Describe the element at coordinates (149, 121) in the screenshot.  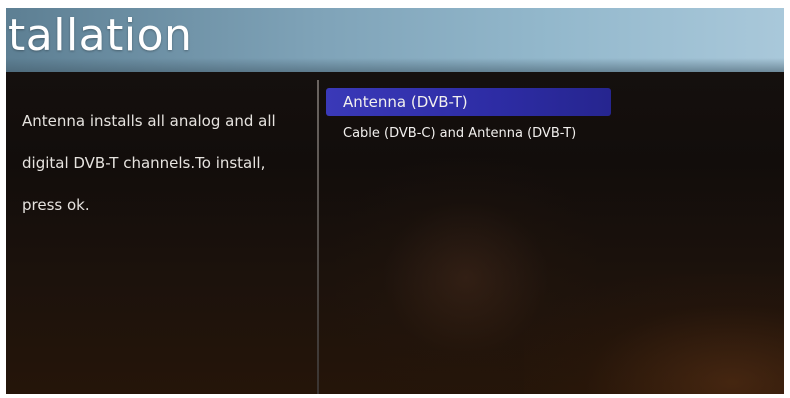
I see `info-text-line-1: Antenna installs all analog and all` at that location.